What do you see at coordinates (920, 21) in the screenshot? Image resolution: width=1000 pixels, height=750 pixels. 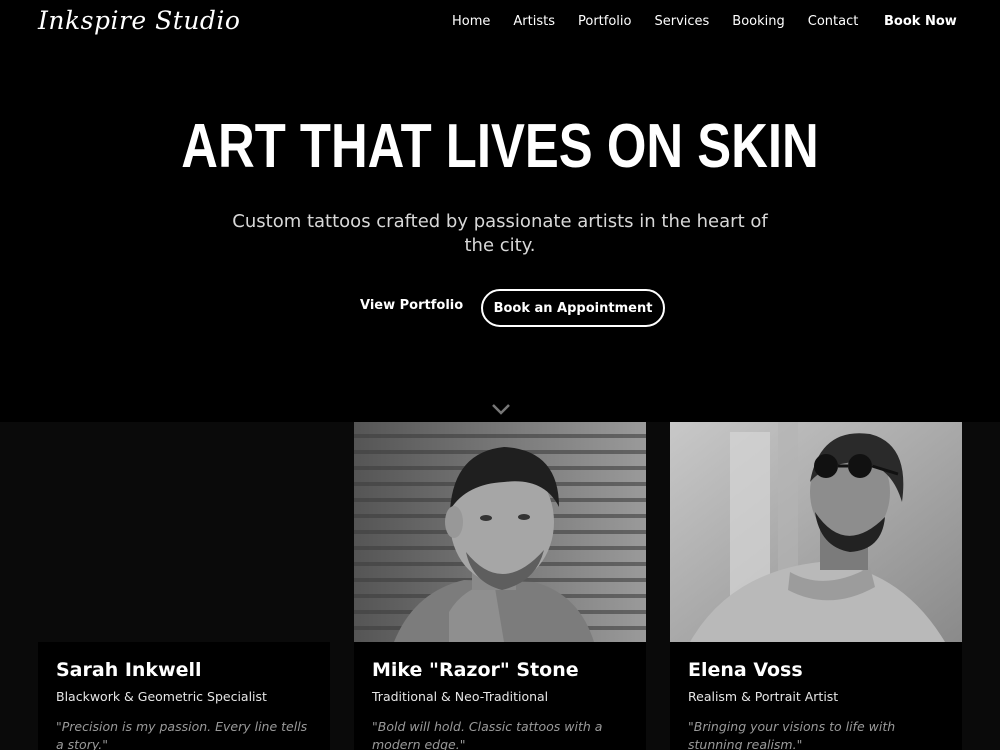 I see `book-now-button: Book Now` at bounding box center [920, 21].